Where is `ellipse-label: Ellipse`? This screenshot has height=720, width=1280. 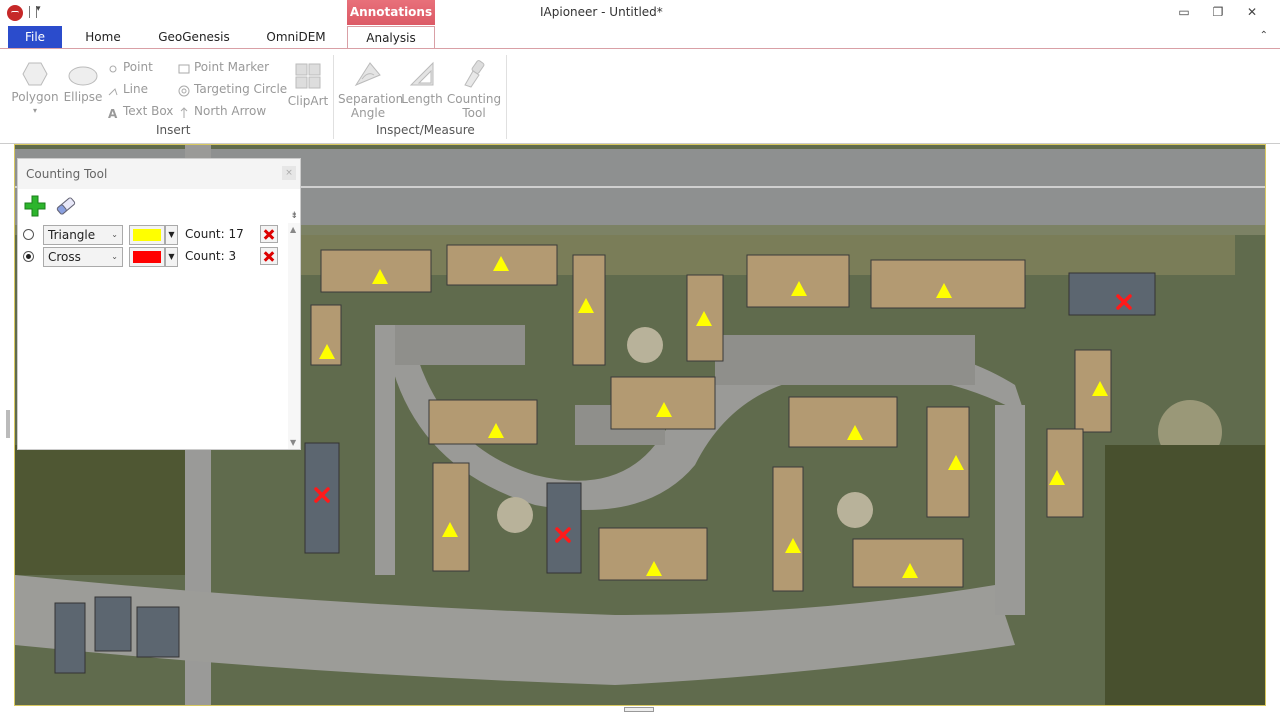 ellipse-label: Ellipse is located at coordinates (83, 97).